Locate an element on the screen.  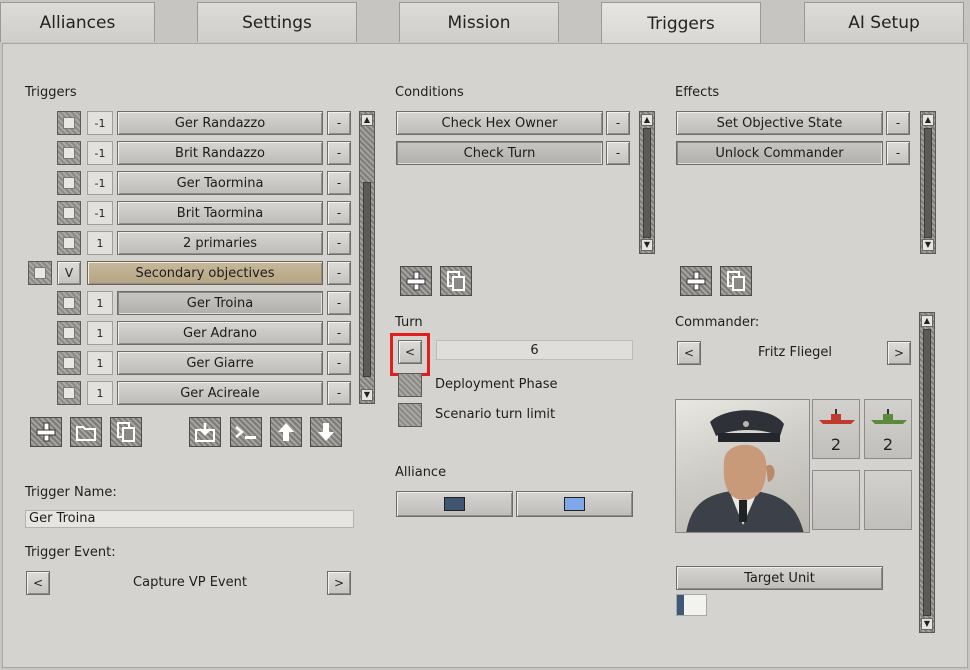
commander-next-button: > is located at coordinates (899, 353).